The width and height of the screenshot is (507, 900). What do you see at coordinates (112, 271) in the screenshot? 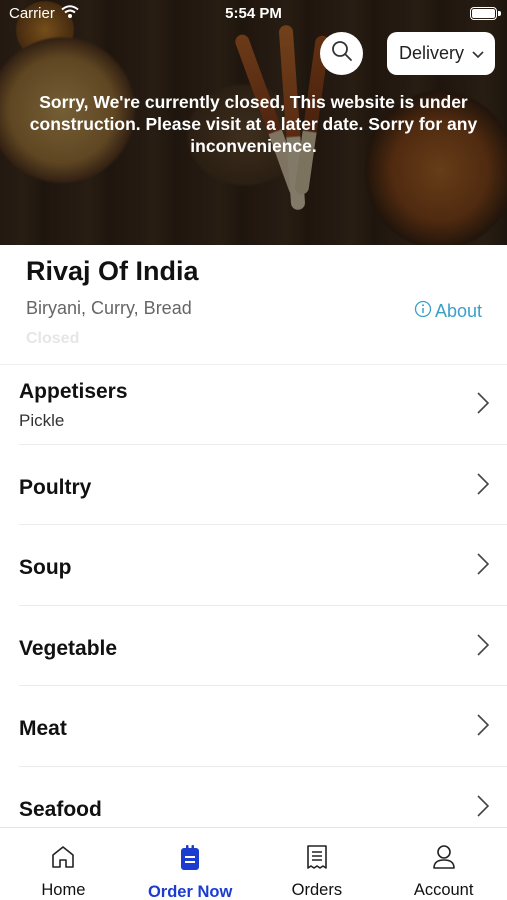
I see `restaurant-name: Rivaj Of India` at bounding box center [112, 271].